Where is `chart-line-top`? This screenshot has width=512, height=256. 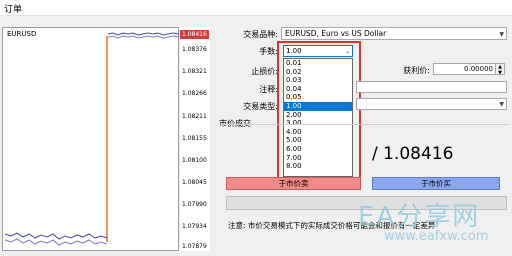 chart-line-top is located at coordinates (143, 34).